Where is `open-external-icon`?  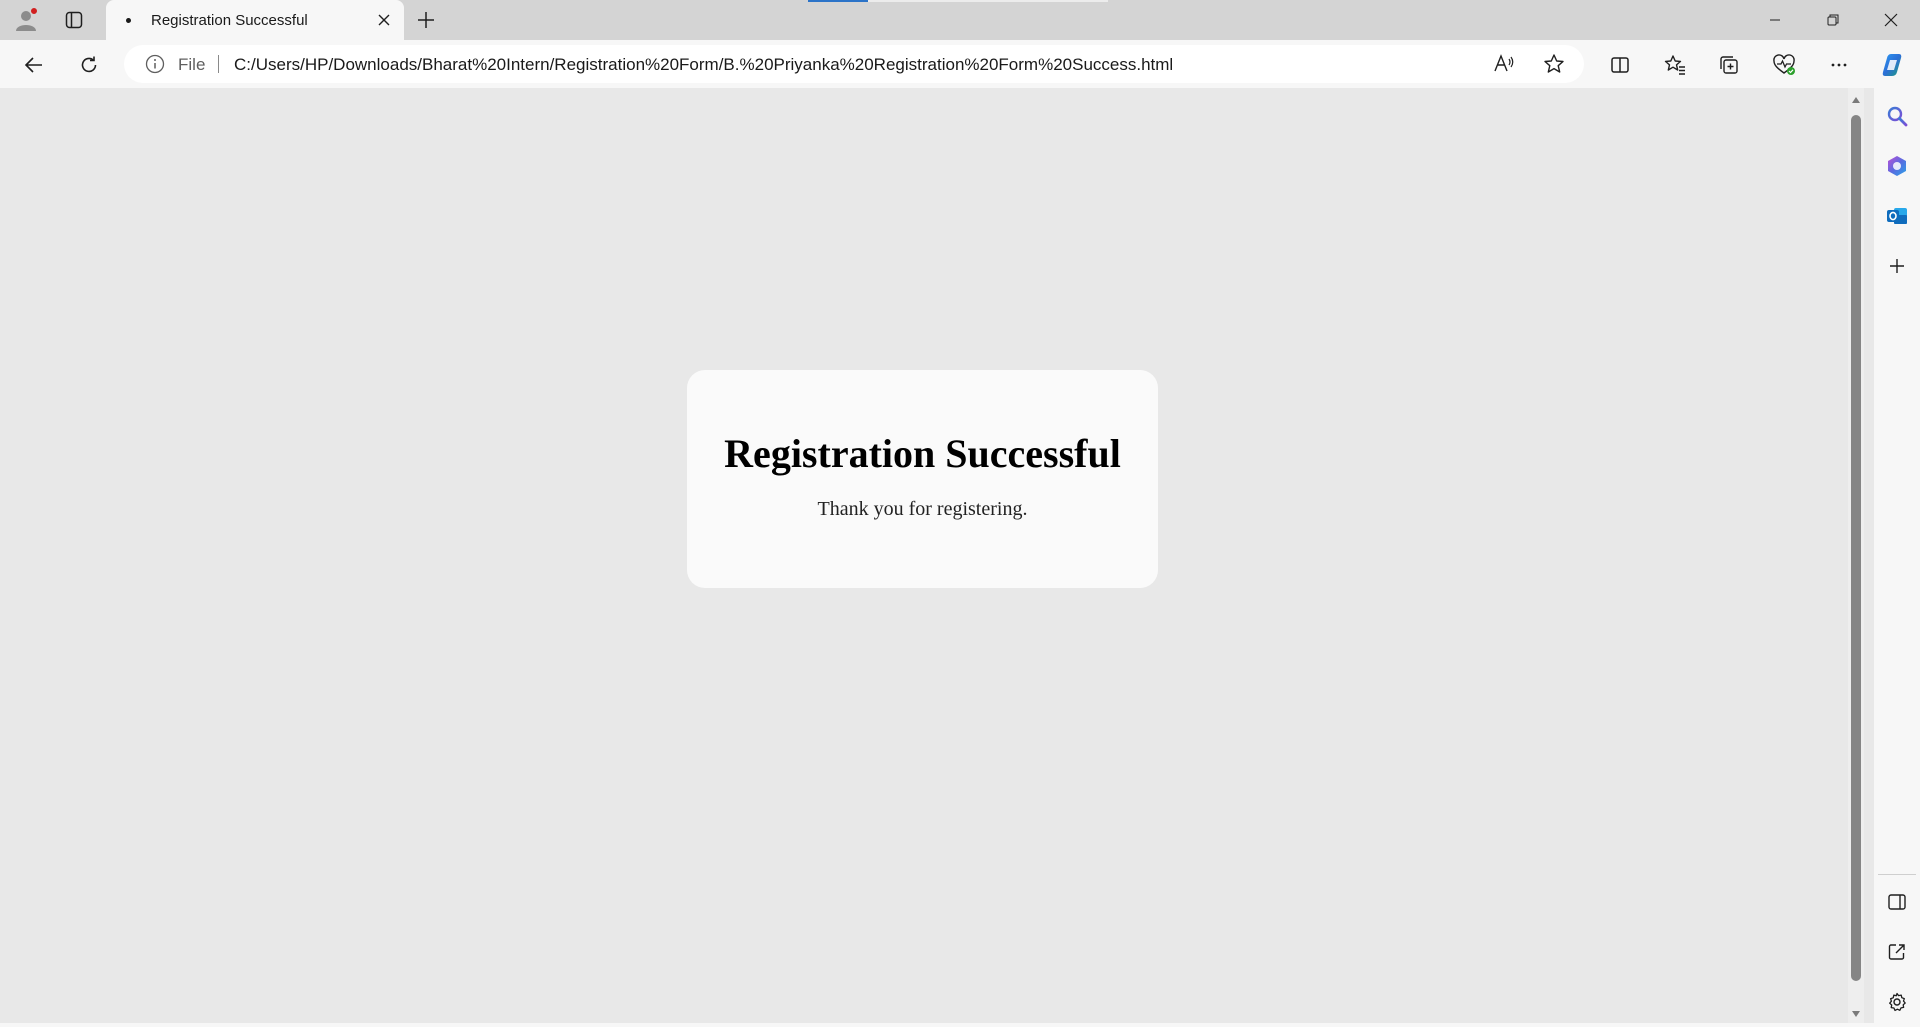
open-external-icon is located at coordinates (1896, 952).